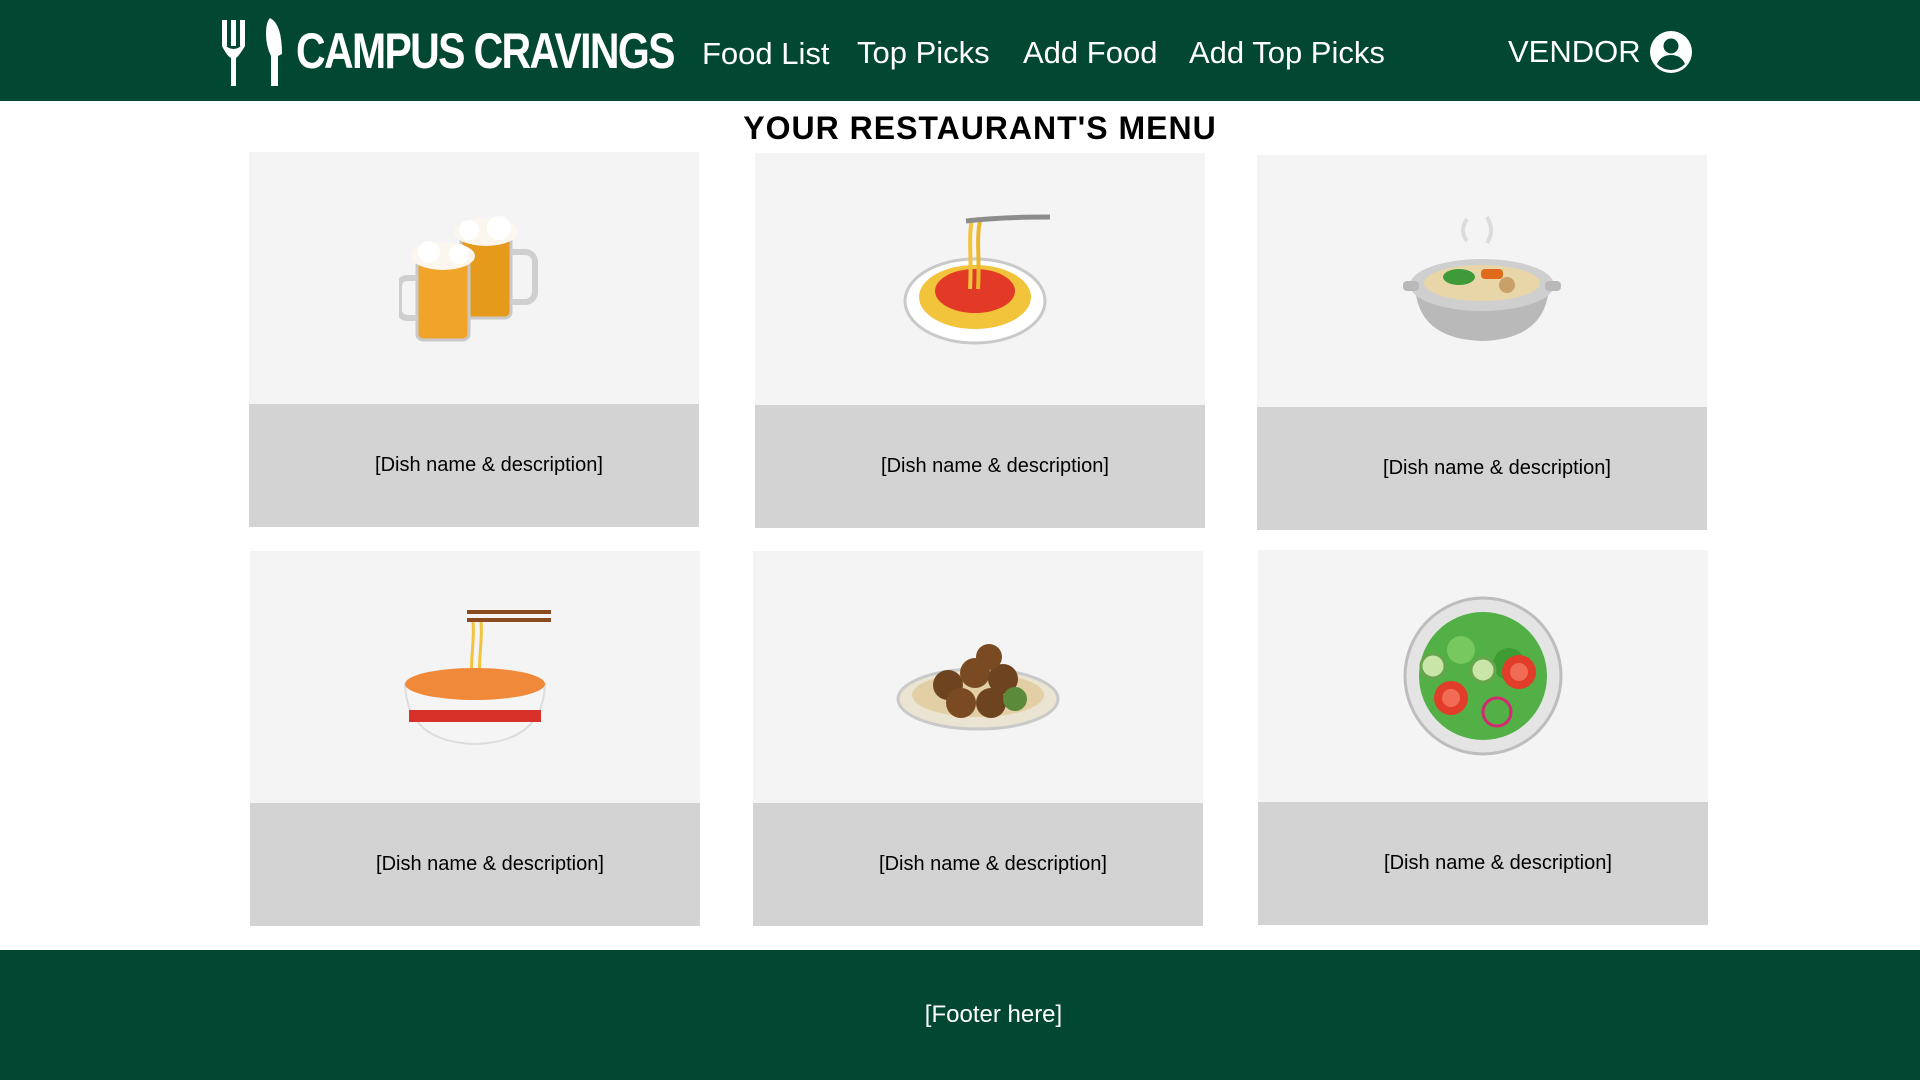 This screenshot has height=1080, width=1920. I want to click on brand-name: CAMPUS CRAVINGS, so click(485, 51).